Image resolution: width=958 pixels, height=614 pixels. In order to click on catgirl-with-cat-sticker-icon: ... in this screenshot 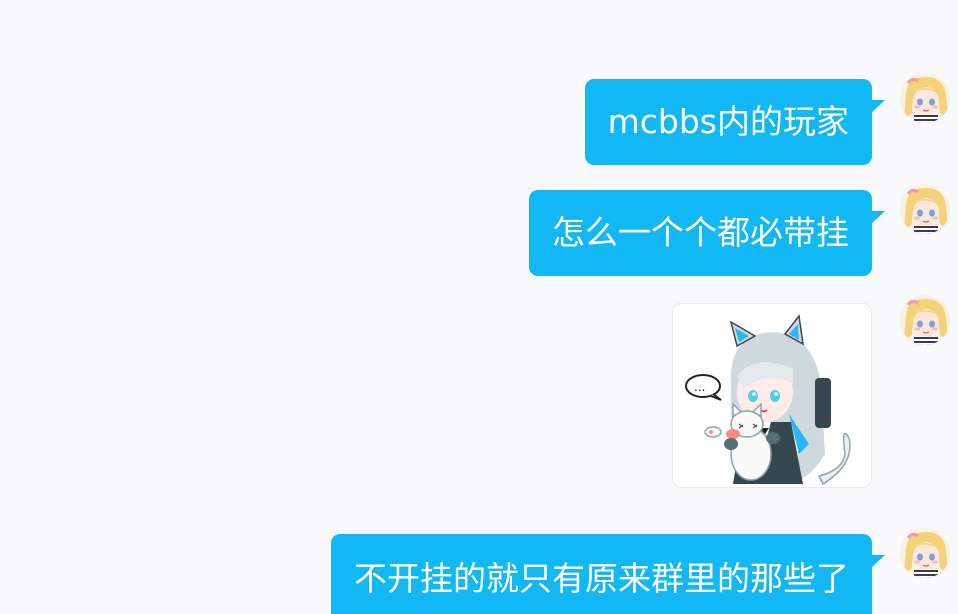, I will do `click(768, 400)`.